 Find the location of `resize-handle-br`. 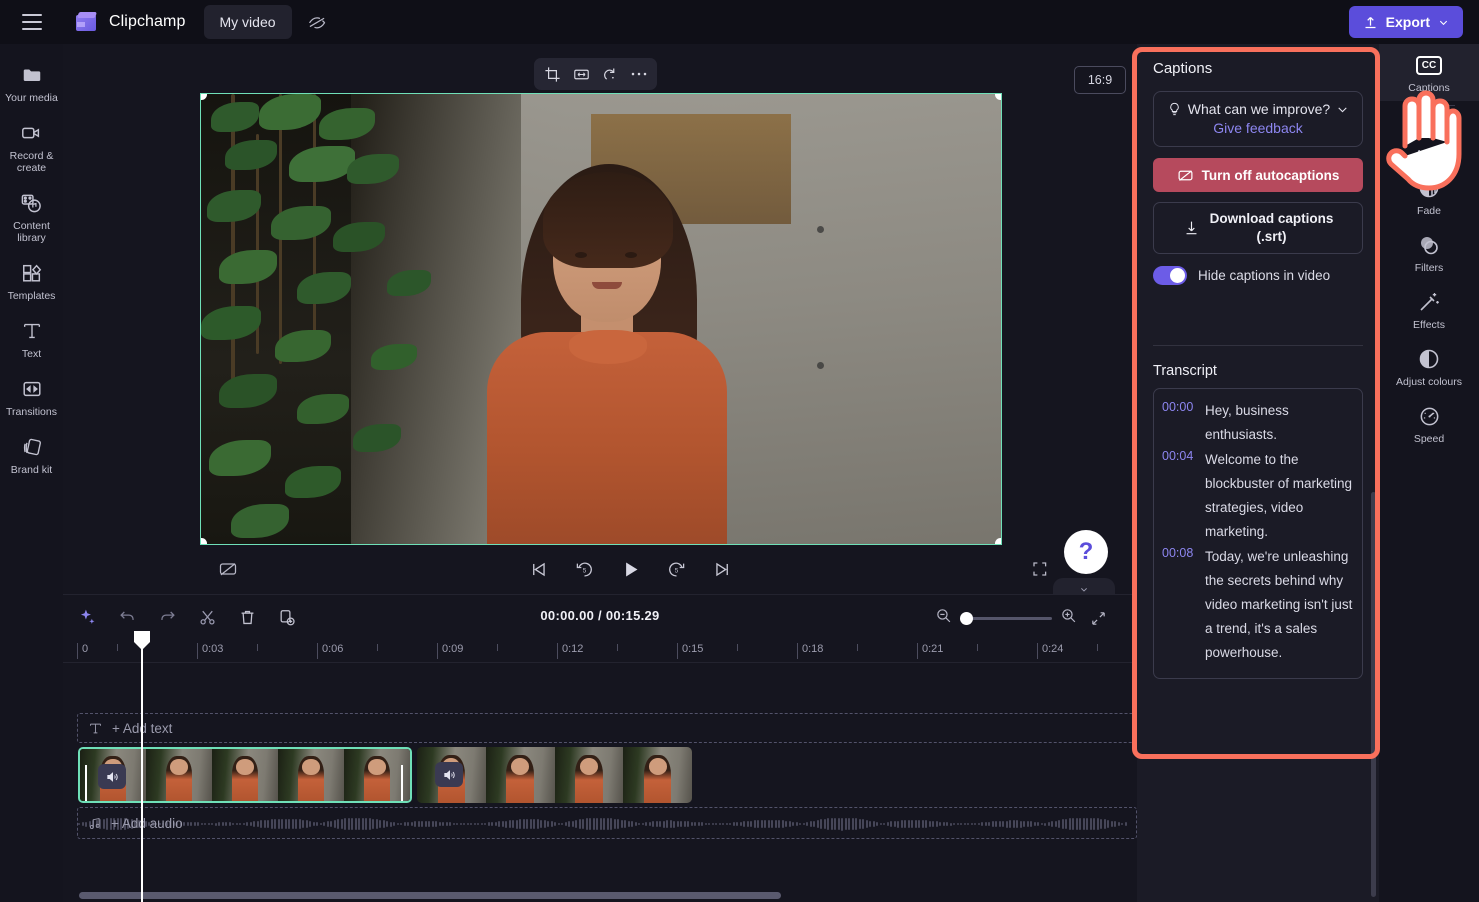

resize-handle-br is located at coordinates (998, 541).